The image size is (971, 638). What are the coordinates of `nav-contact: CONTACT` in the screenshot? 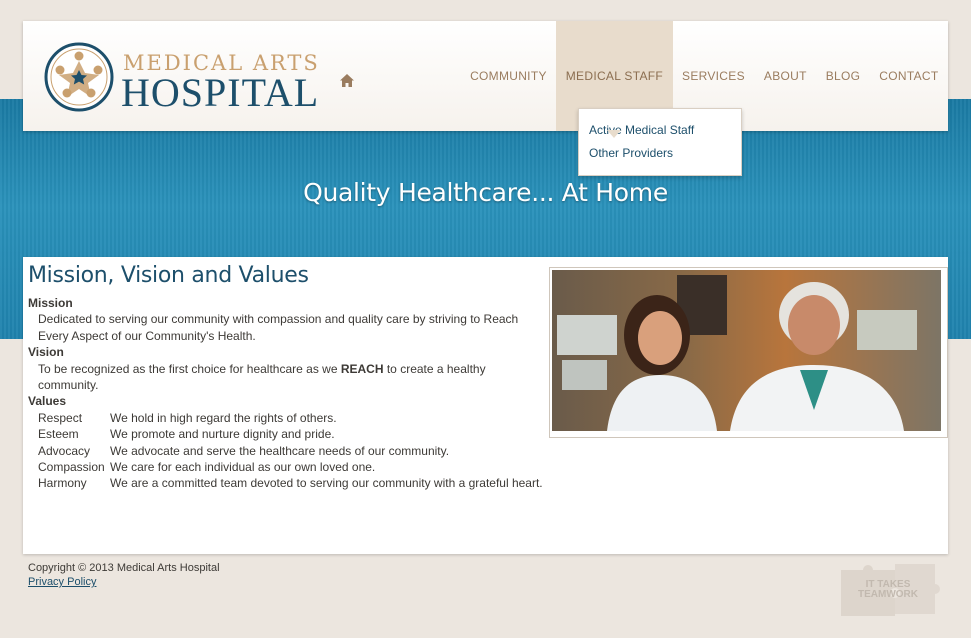 It's located at (909, 76).